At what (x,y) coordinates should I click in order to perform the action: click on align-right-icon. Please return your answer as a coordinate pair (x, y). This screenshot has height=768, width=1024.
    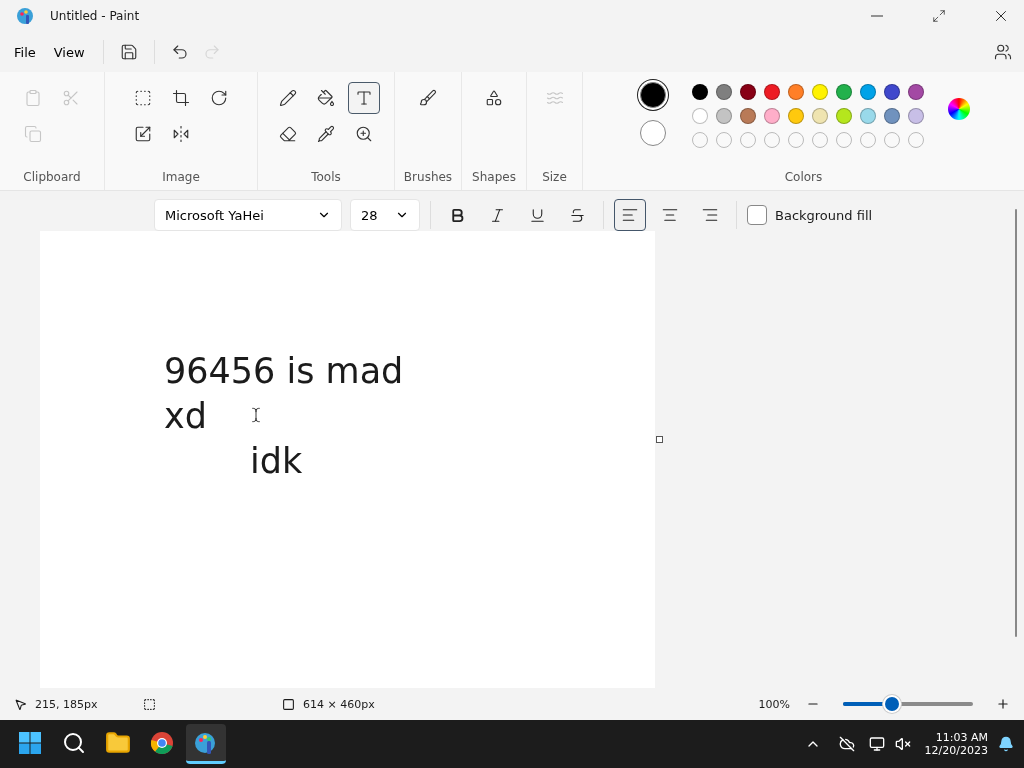
    Looking at the image, I should click on (710, 215).